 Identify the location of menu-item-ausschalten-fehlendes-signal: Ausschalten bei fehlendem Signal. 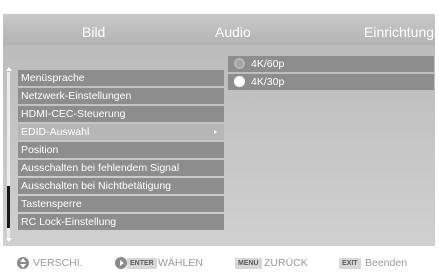
(121, 168).